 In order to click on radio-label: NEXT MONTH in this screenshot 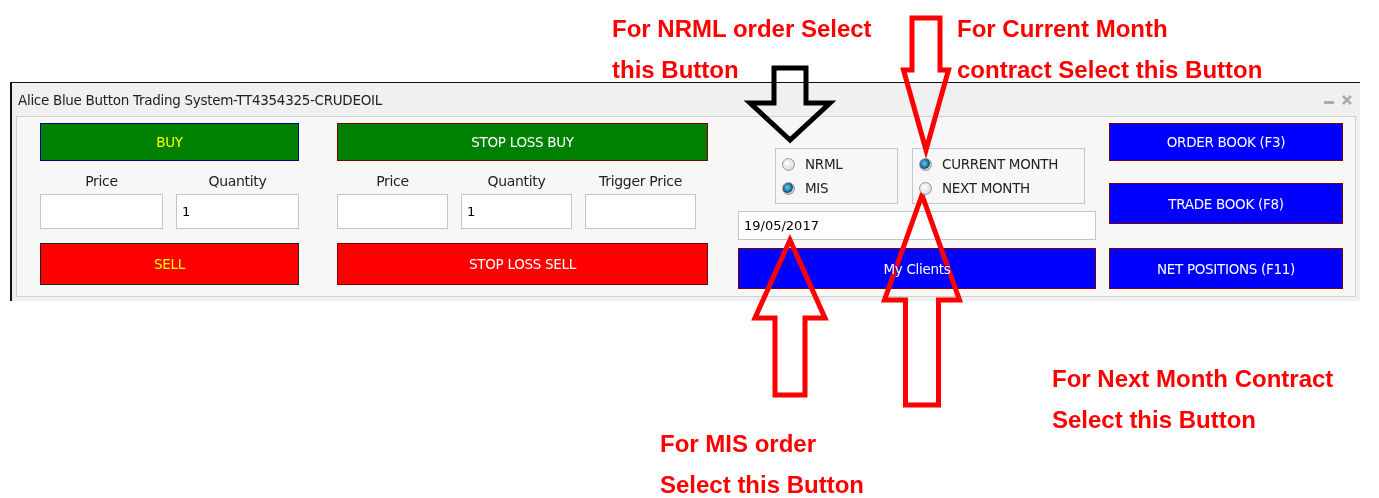, I will do `click(986, 188)`.